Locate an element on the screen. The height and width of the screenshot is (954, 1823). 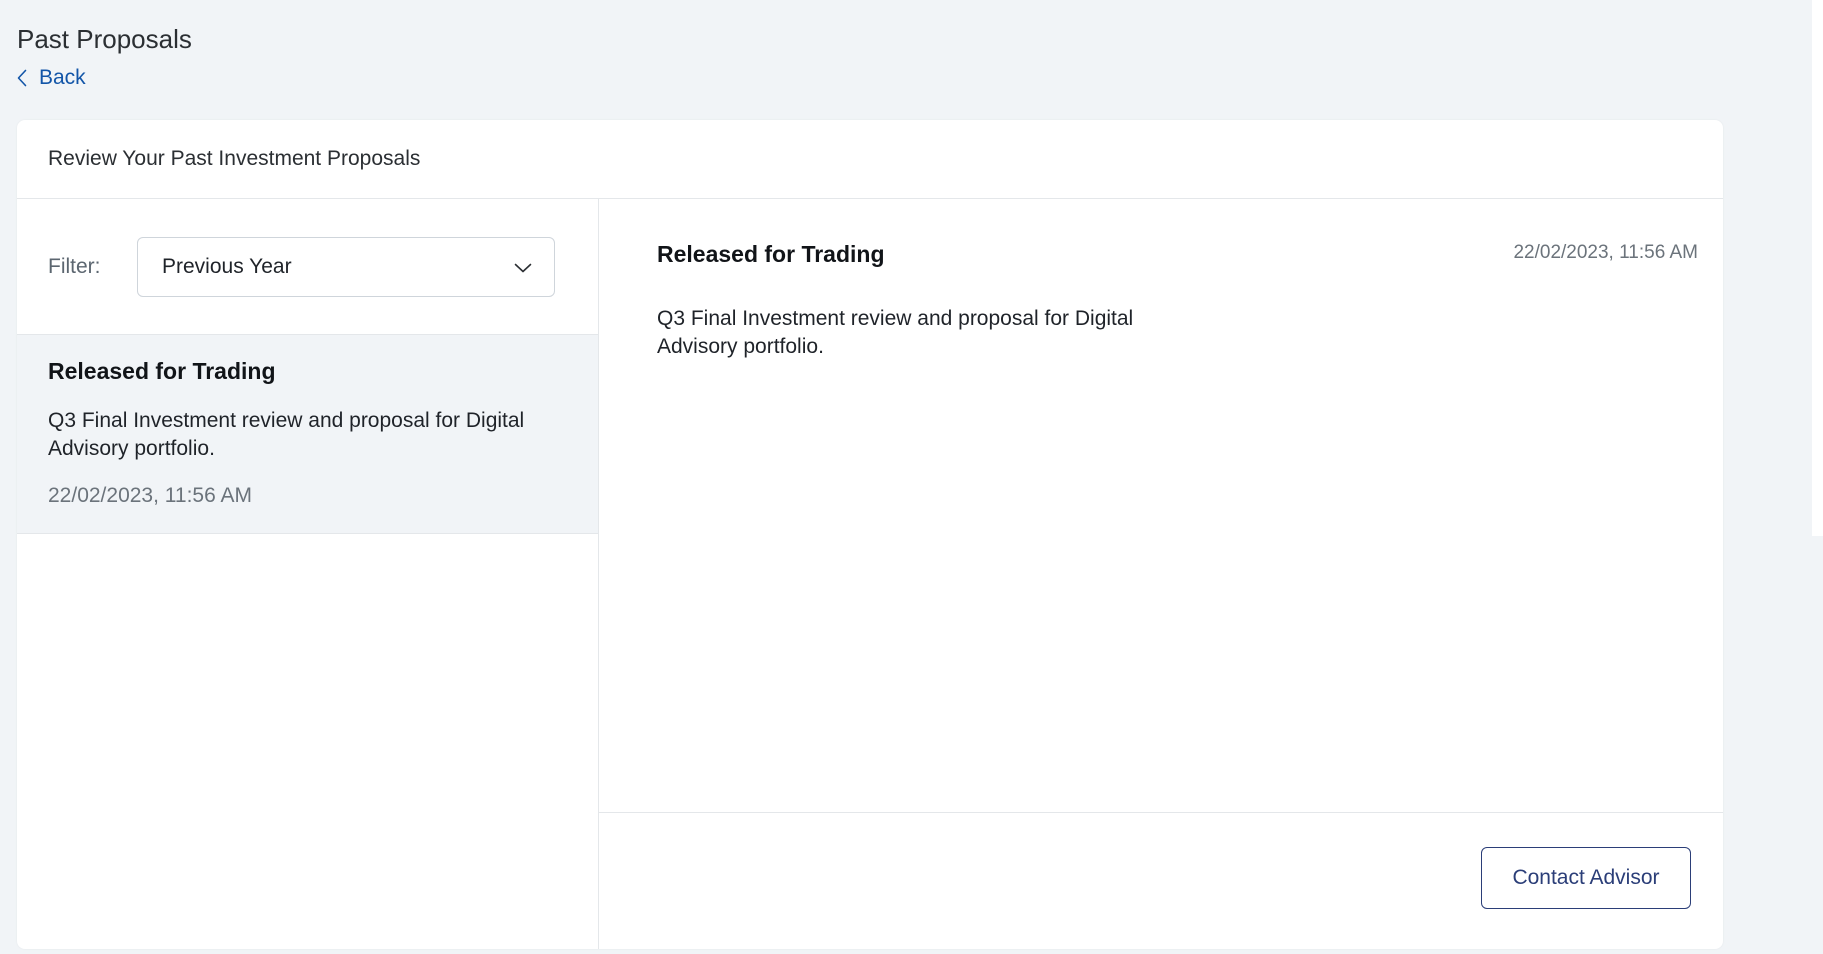
contact-advisor-button: Contact Advisor is located at coordinates (1586, 878).